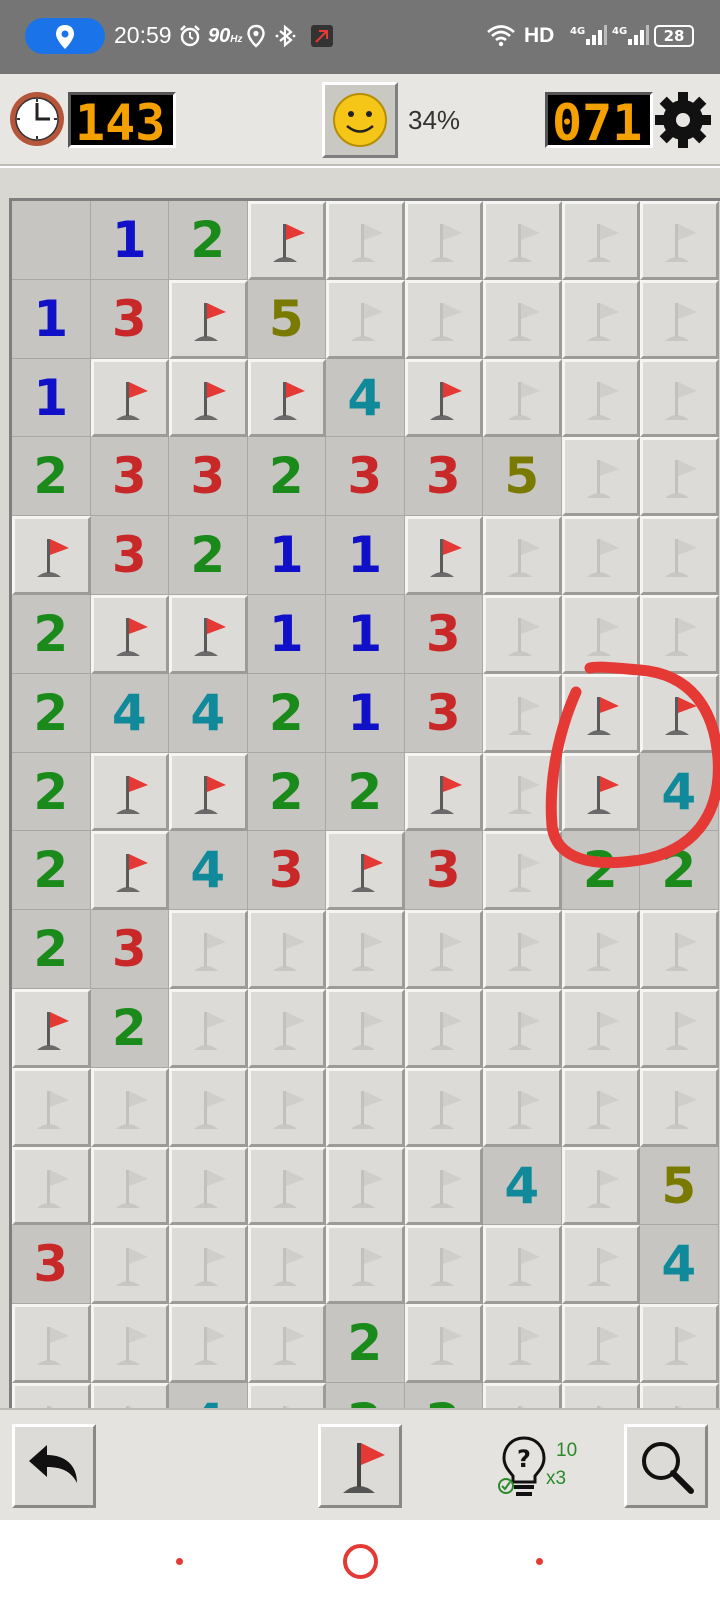  Describe the element at coordinates (683, 120) in the screenshot. I see `gear-icon` at that location.